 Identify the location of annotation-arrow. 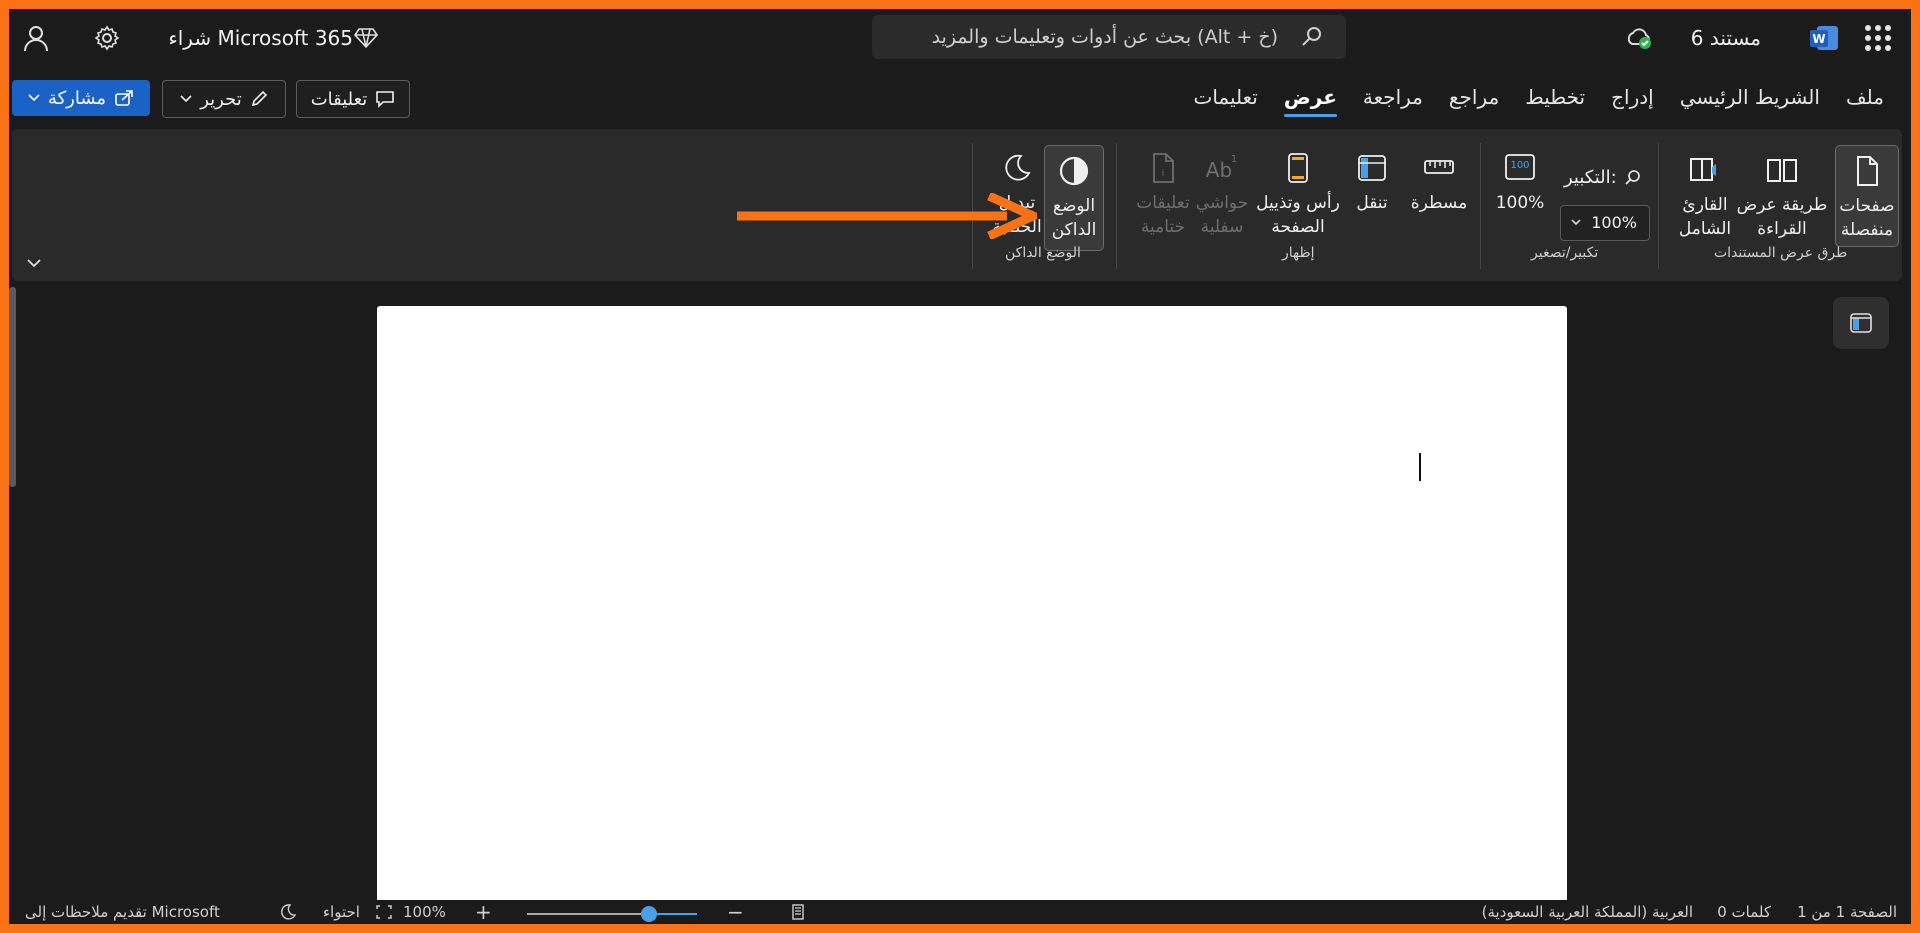
(887, 216).